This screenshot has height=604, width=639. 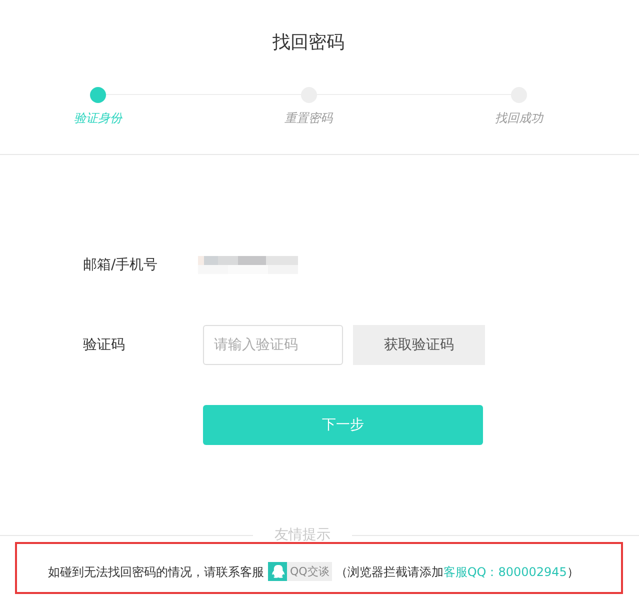 What do you see at coordinates (121, 265) in the screenshot?
I see `field-label: 邮箱/手机号` at bounding box center [121, 265].